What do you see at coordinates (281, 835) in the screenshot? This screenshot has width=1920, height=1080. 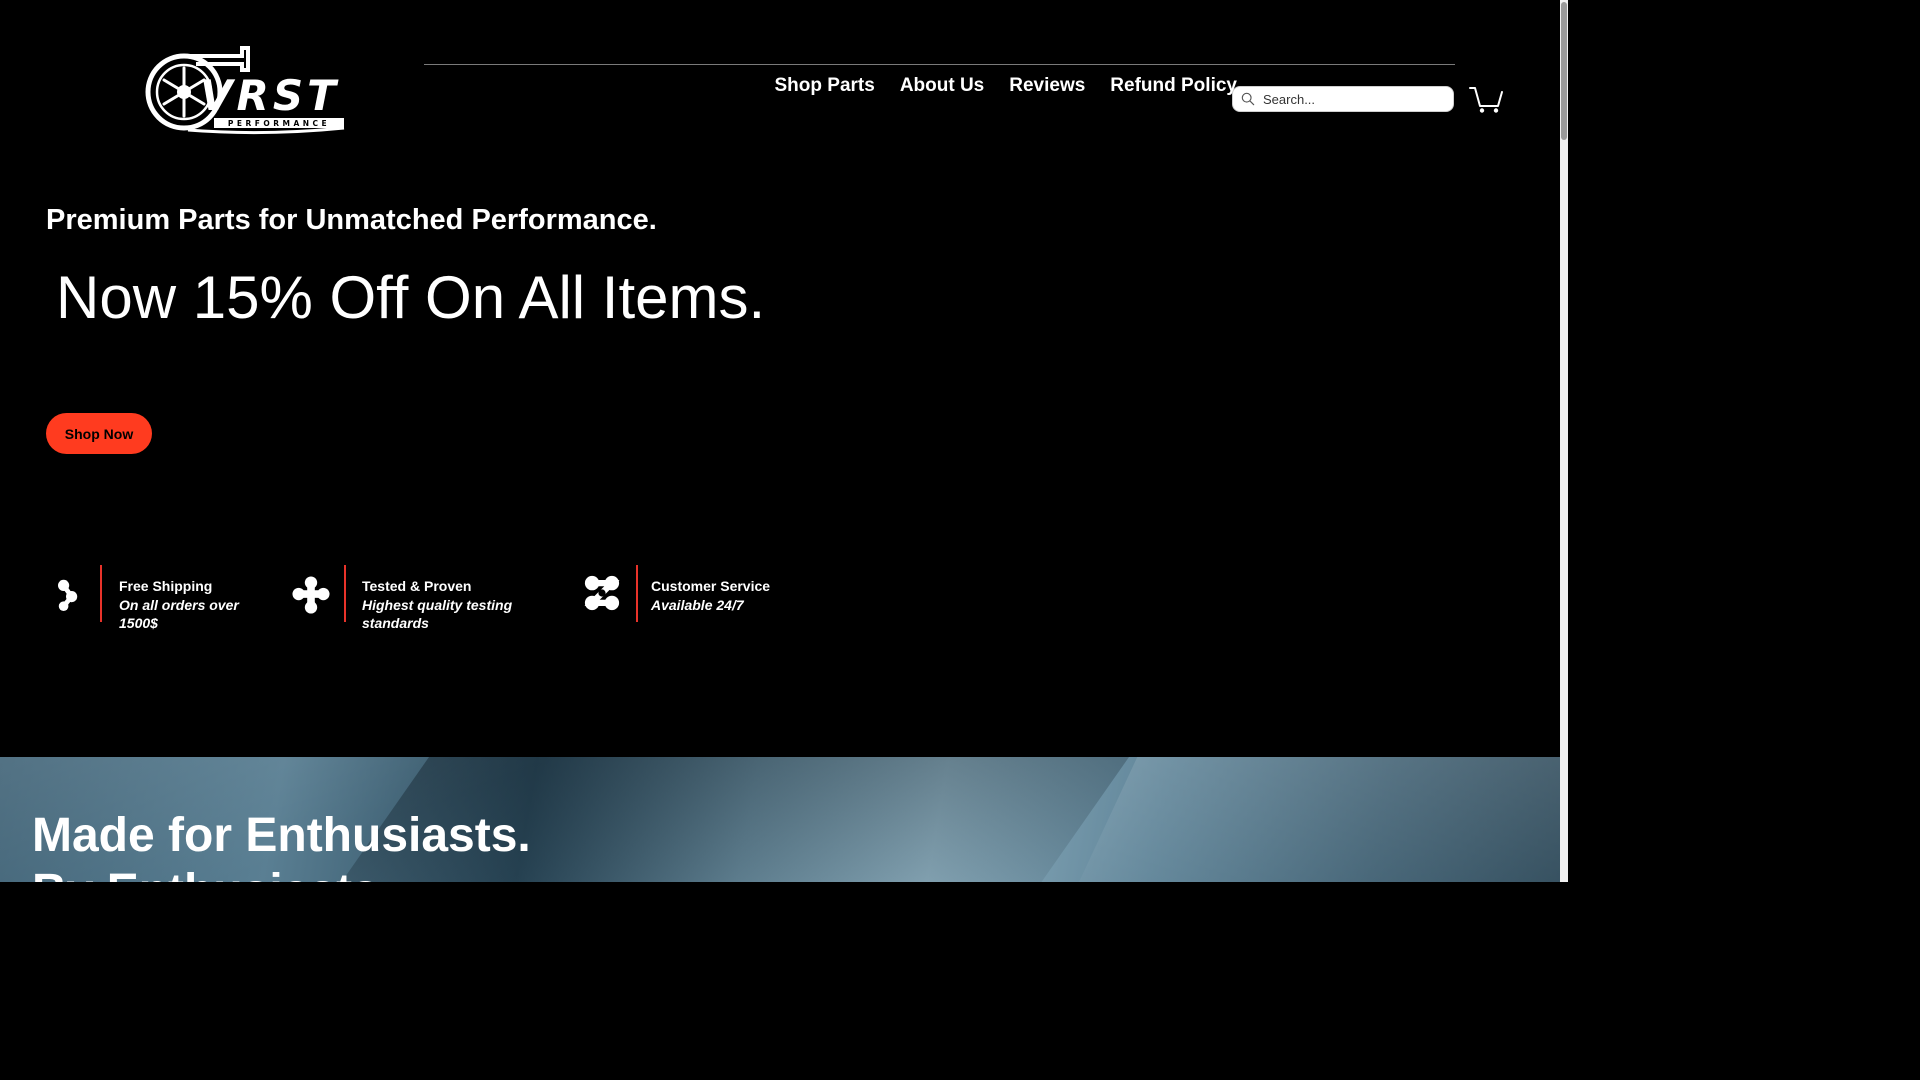 I see `banner-line-1: Made for Enthusiasts.` at bounding box center [281, 835].